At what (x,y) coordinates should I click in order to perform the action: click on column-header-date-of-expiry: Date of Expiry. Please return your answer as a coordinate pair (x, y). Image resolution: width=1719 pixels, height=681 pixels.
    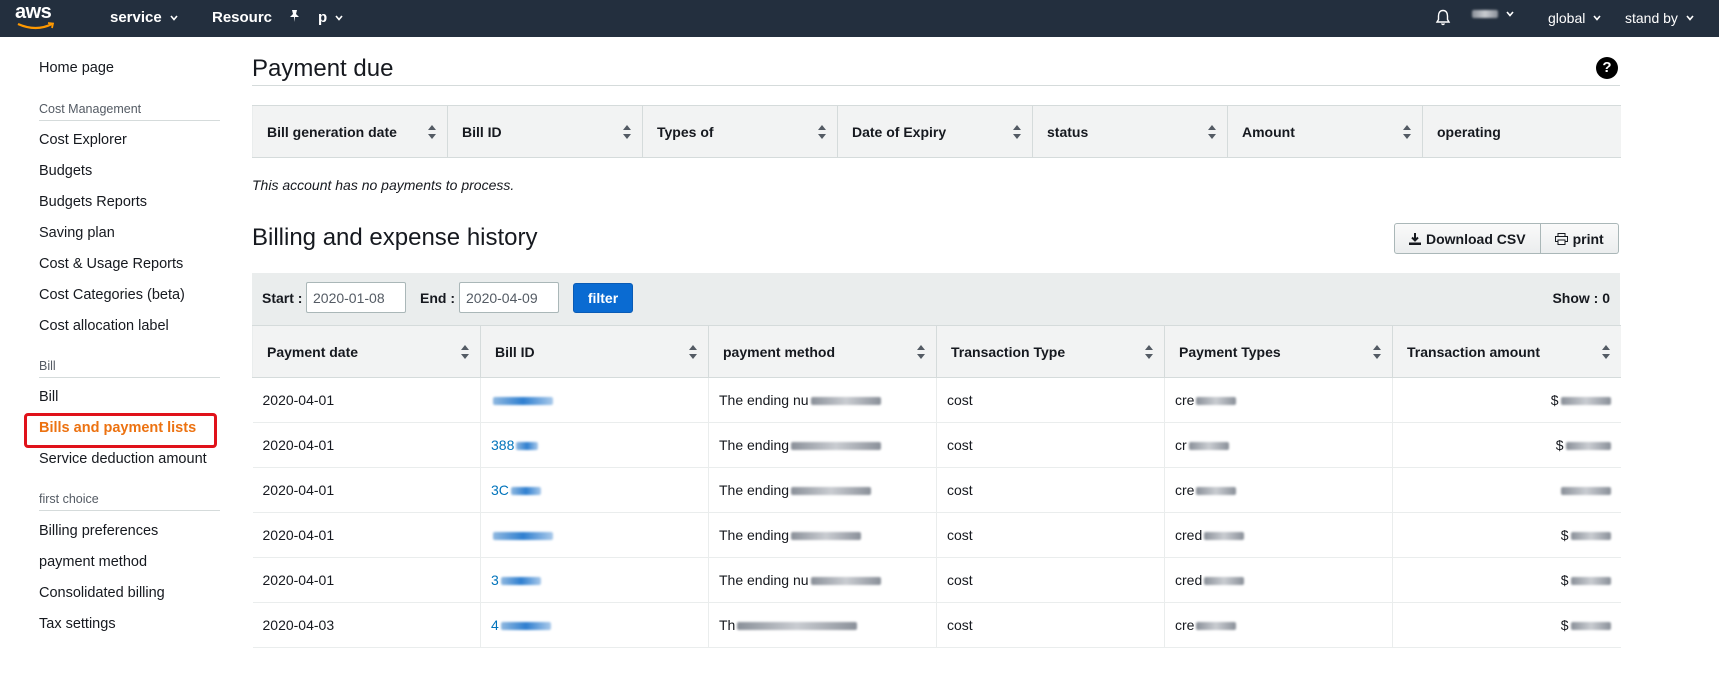
    Looking at the image, I should click on (935, 131).